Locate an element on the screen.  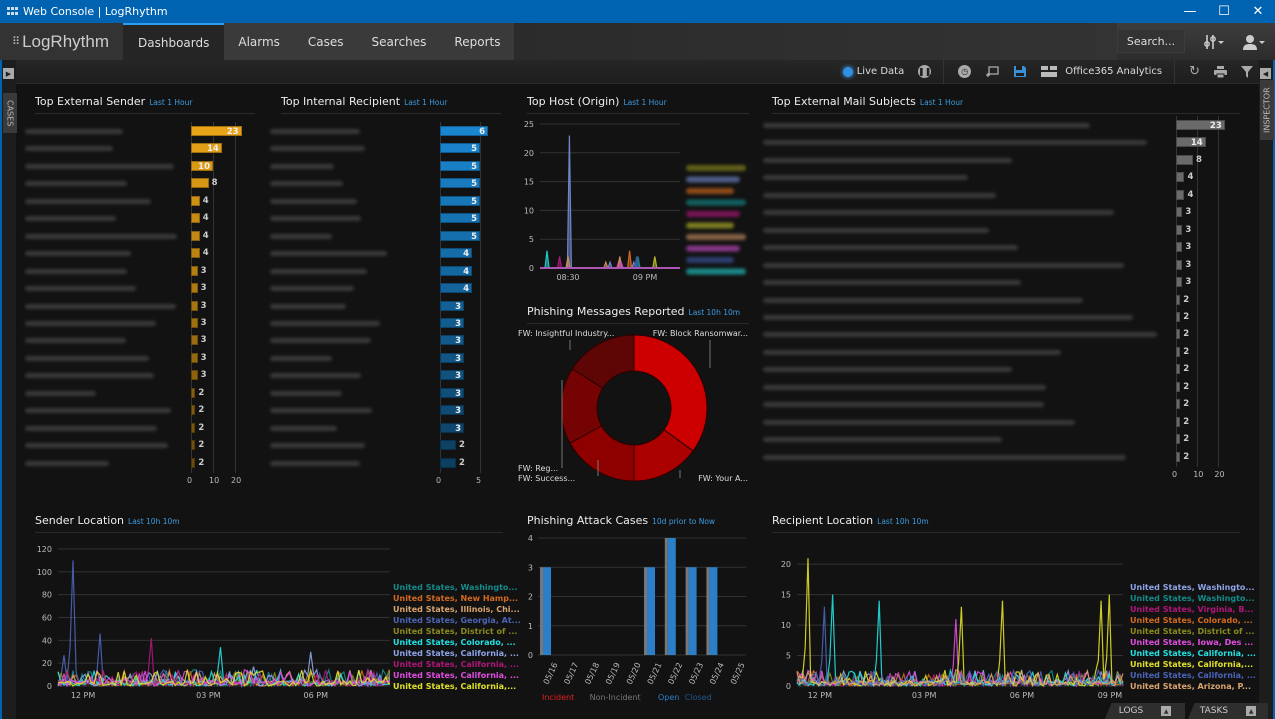
legend-entry: Open is located at coordinates (668, 697).